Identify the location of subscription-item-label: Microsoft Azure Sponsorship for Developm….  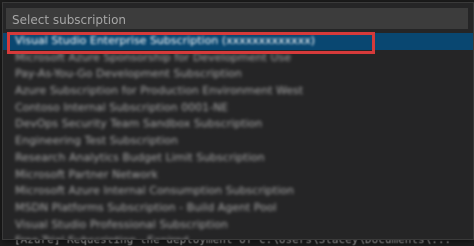
(153, 57).